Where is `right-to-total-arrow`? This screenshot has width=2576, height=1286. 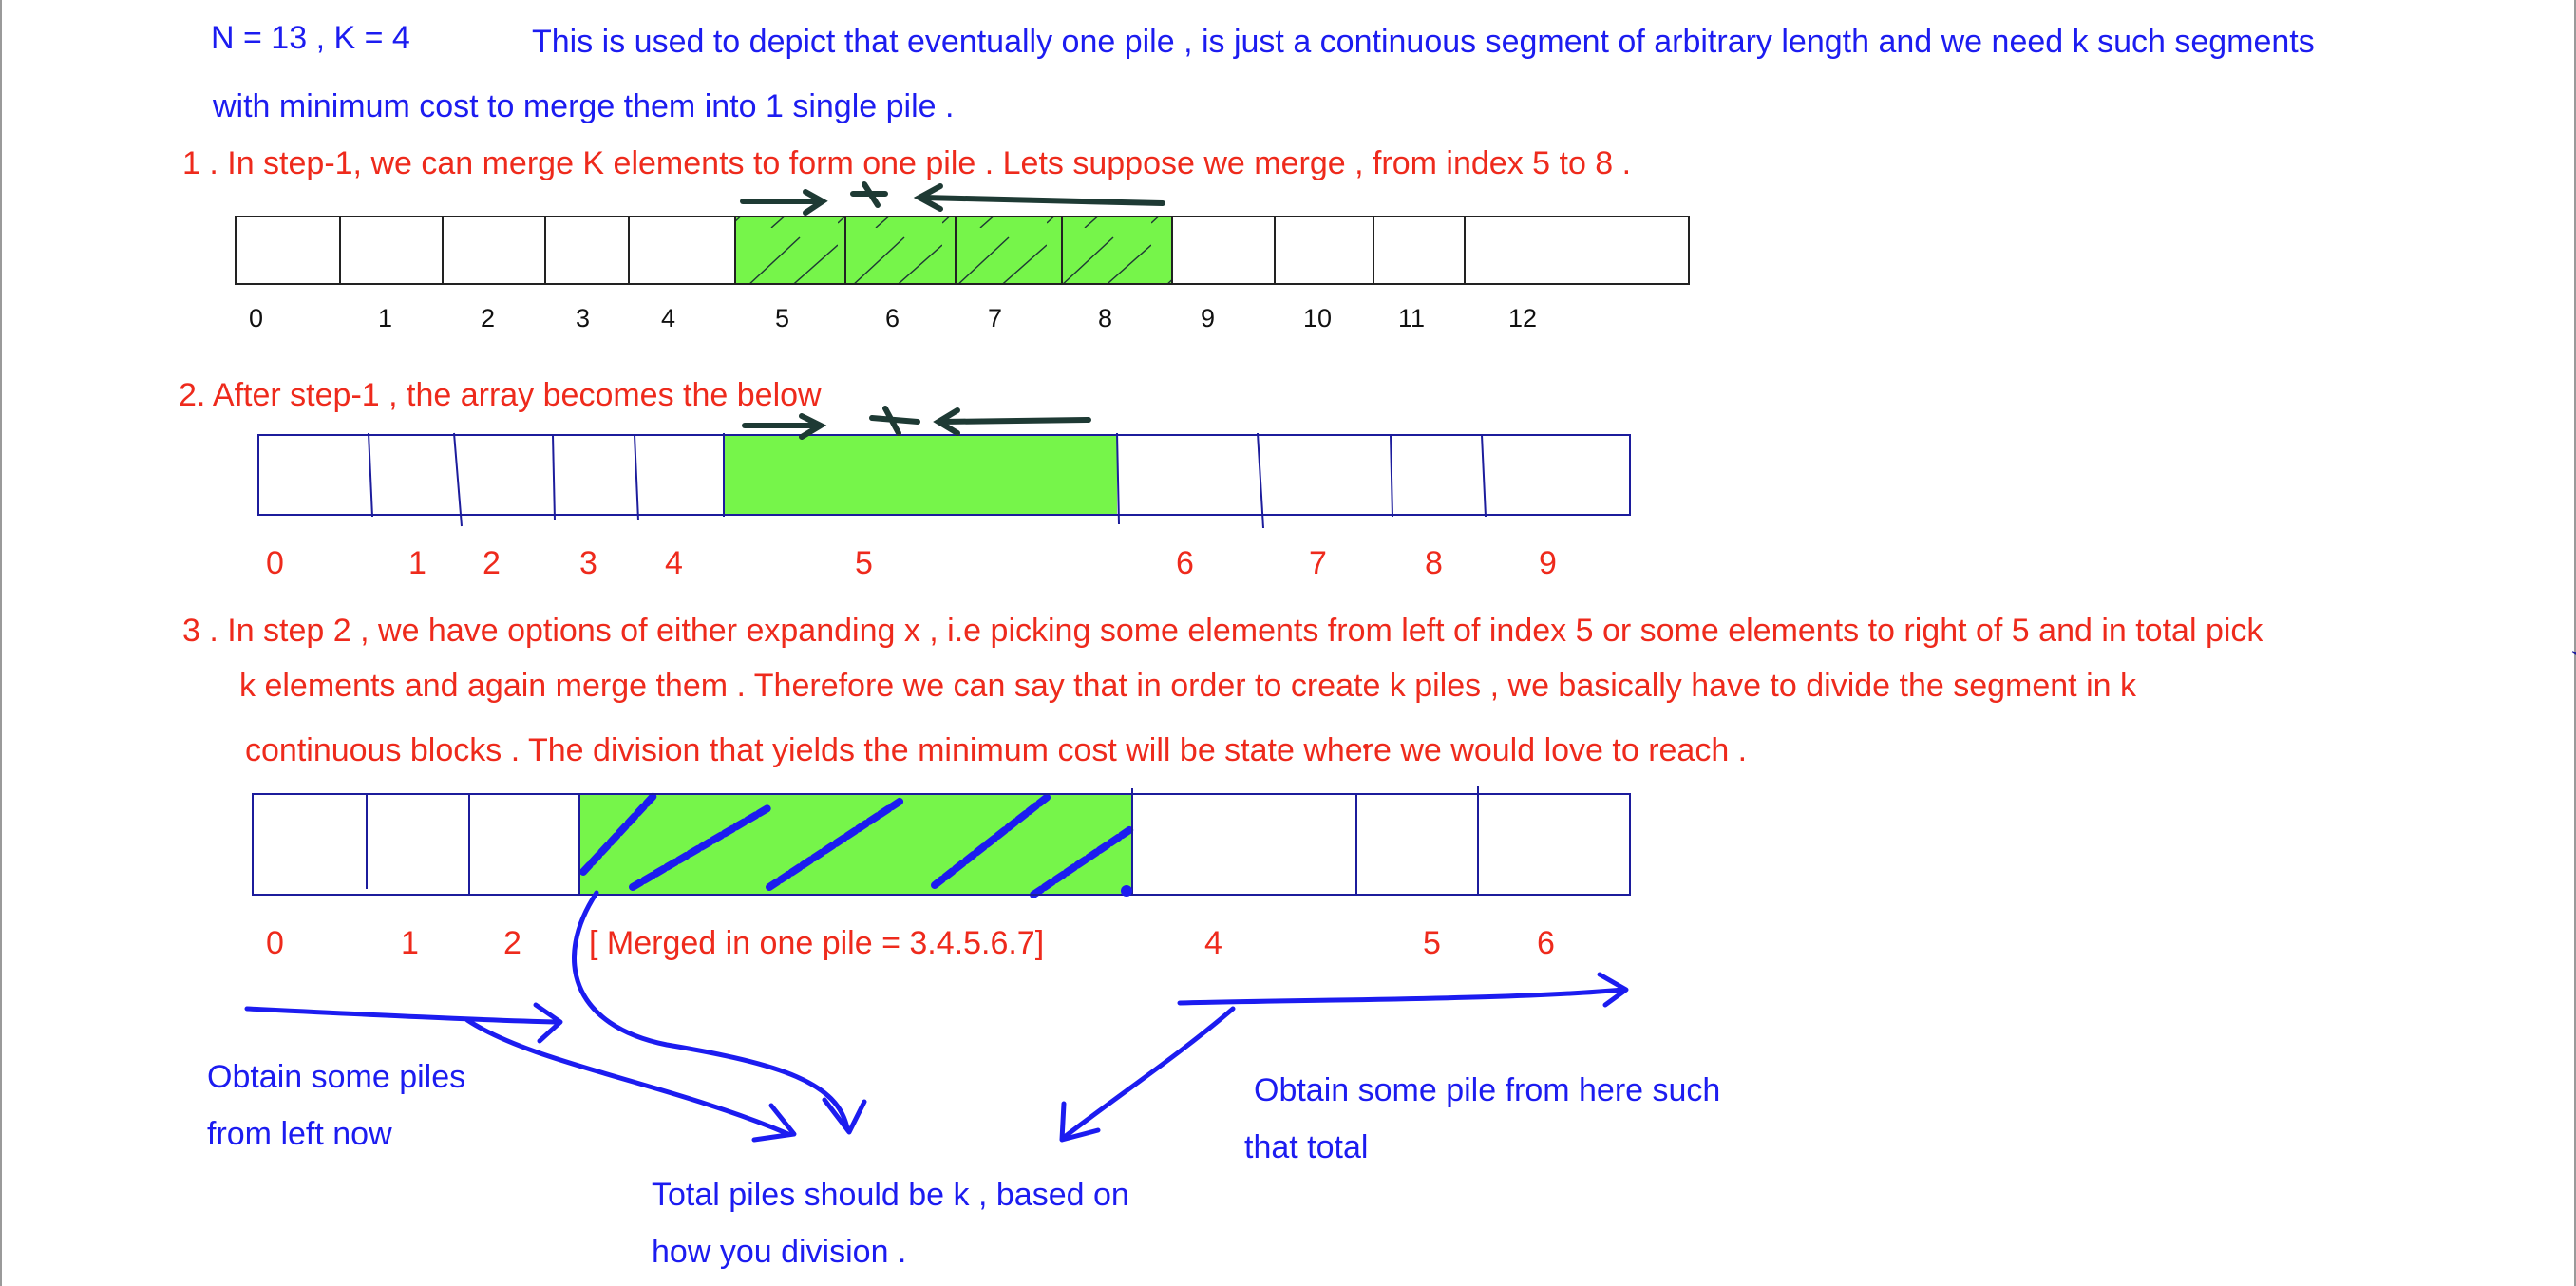
right-to-total-arrow is located at coordinates (1149, 1073).